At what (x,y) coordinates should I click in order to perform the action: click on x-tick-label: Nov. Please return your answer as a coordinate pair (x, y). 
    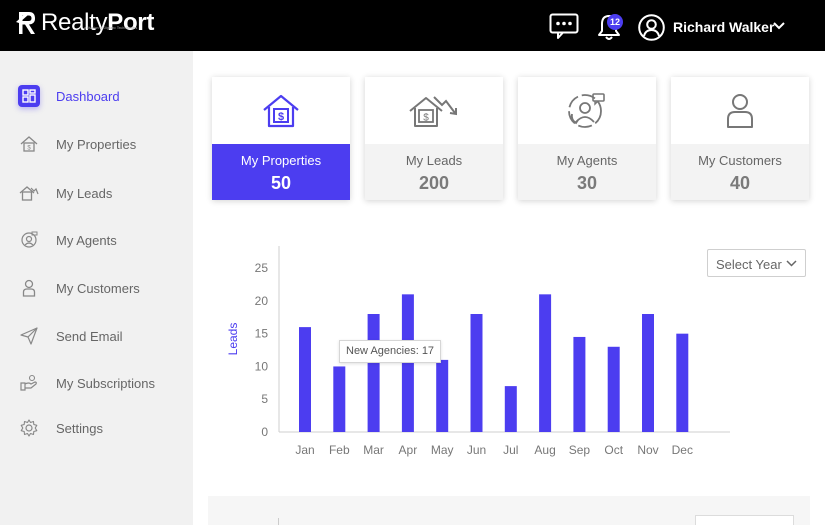
    Looking at the image, I should click on (647, 450).